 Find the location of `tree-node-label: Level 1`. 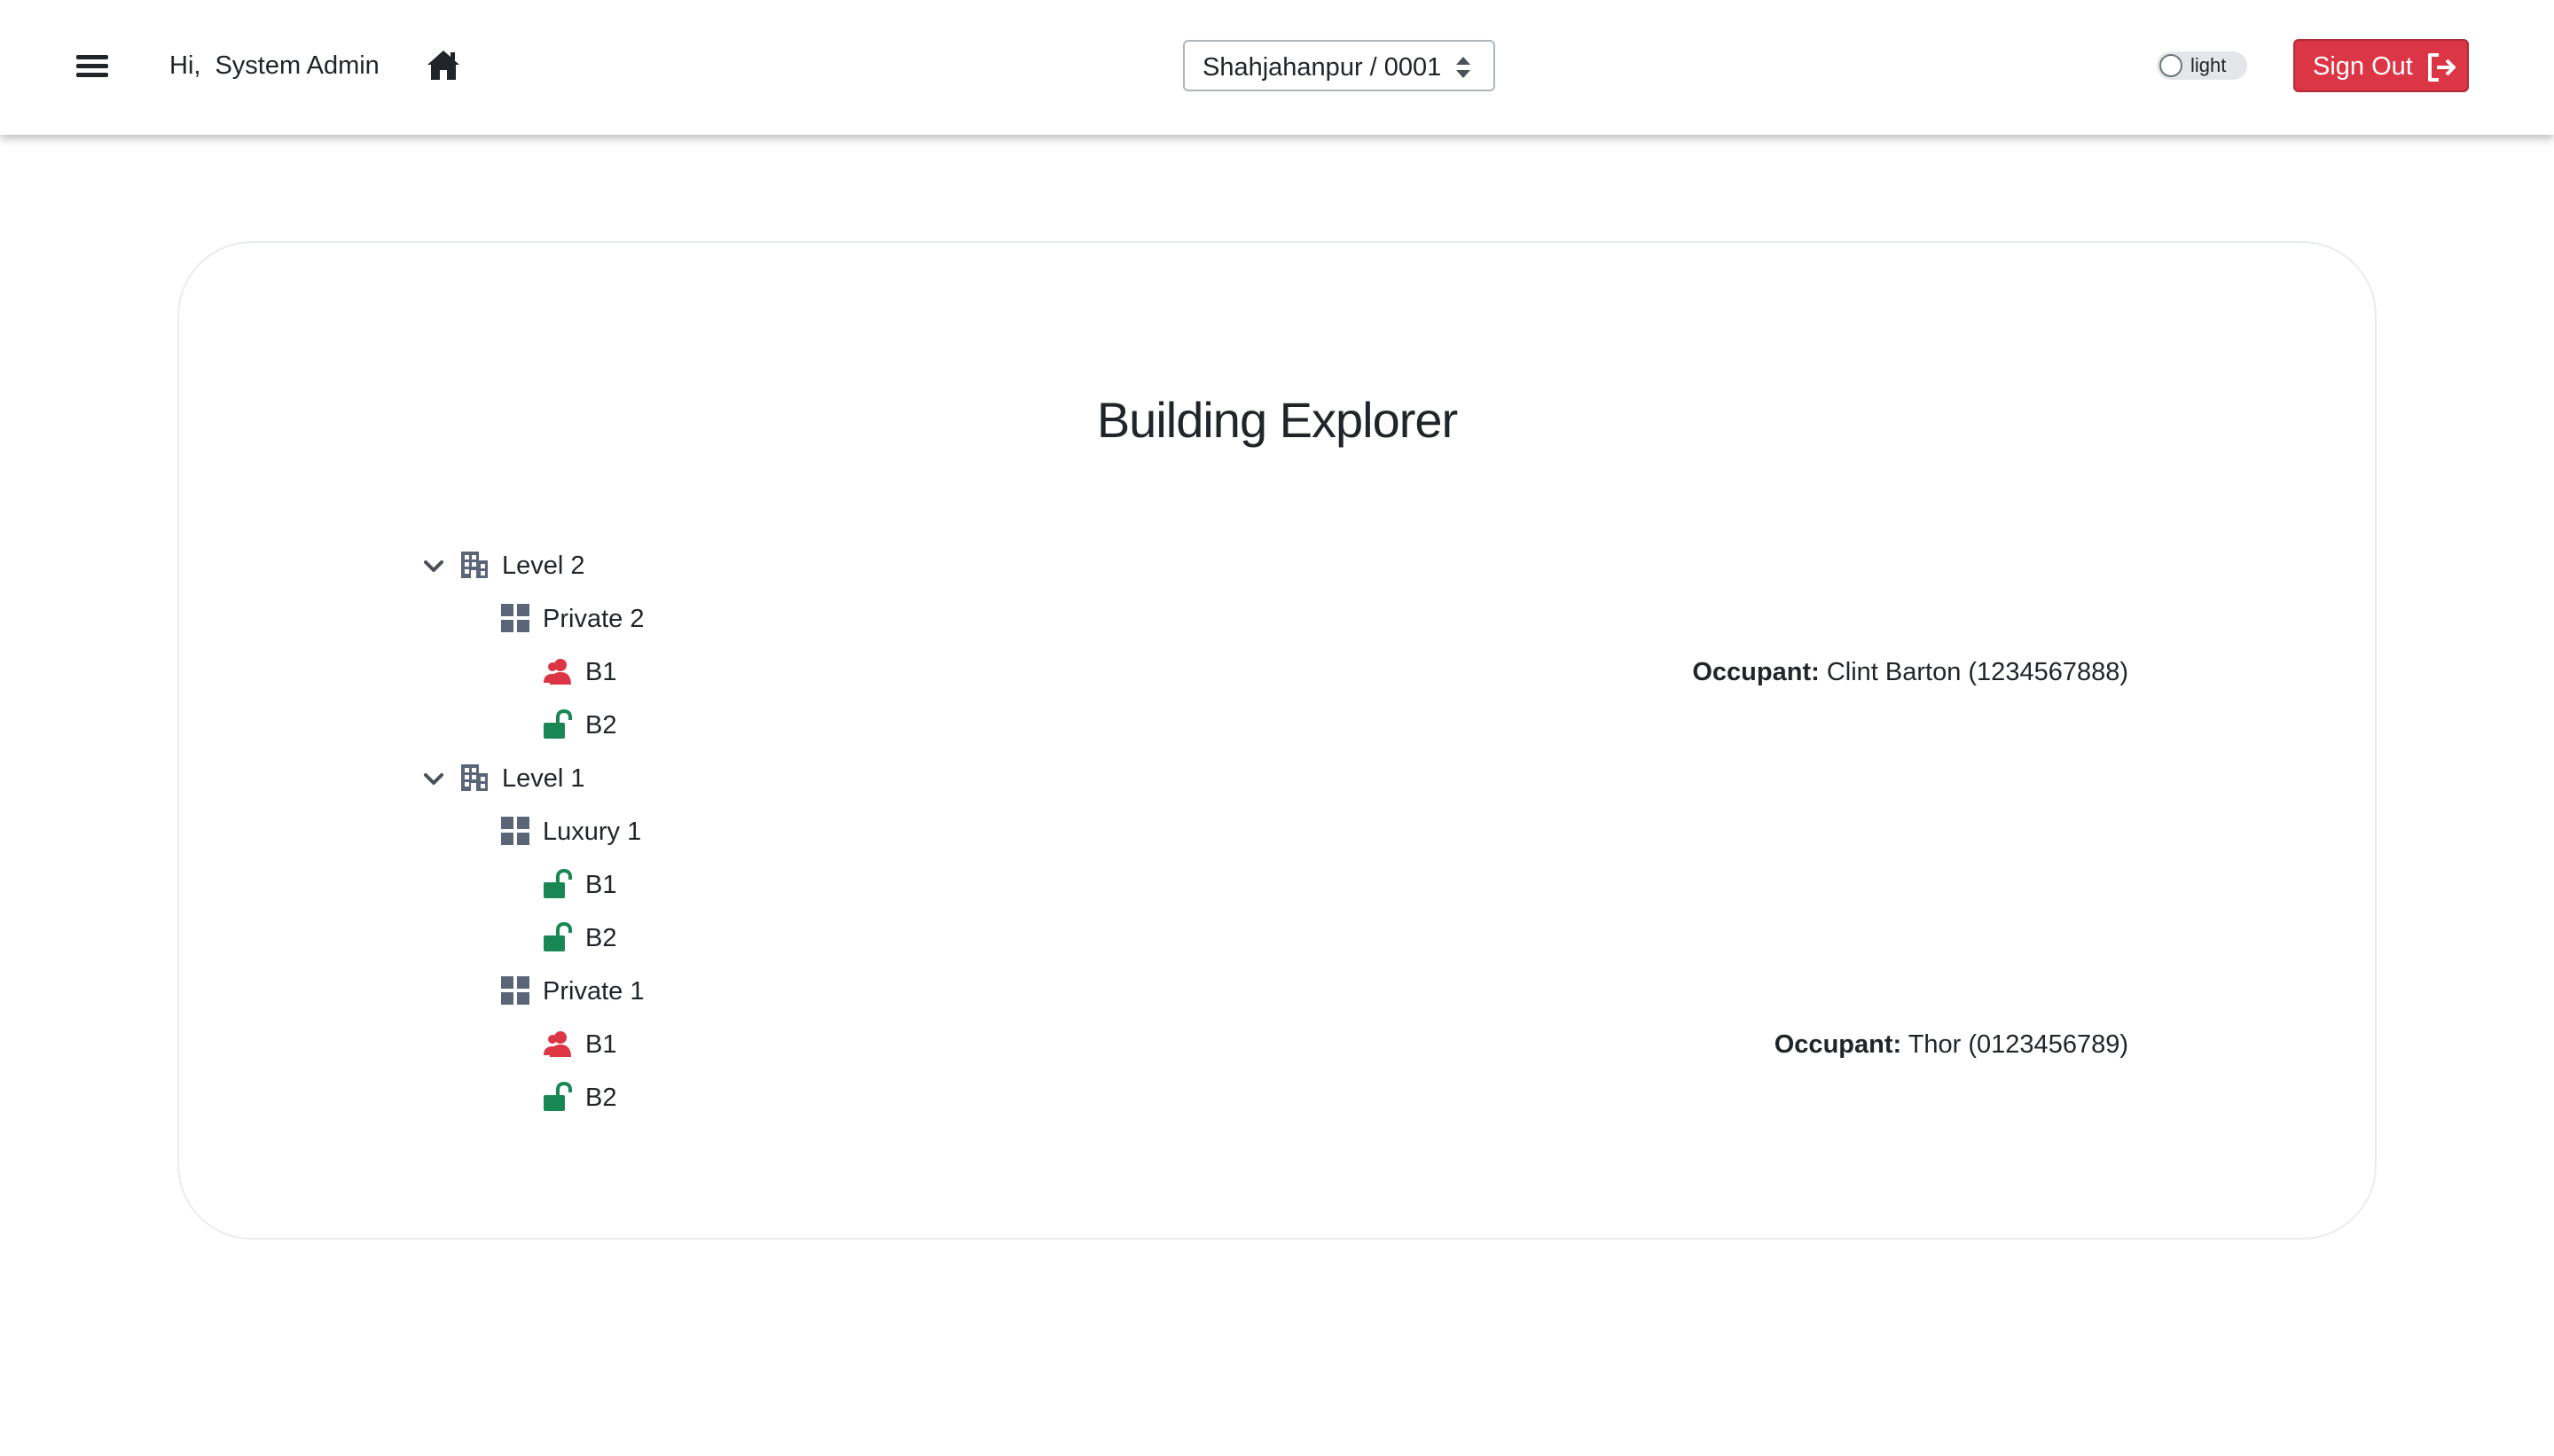

tree-node-label: Level 1 is located at coordinates (543, 778).